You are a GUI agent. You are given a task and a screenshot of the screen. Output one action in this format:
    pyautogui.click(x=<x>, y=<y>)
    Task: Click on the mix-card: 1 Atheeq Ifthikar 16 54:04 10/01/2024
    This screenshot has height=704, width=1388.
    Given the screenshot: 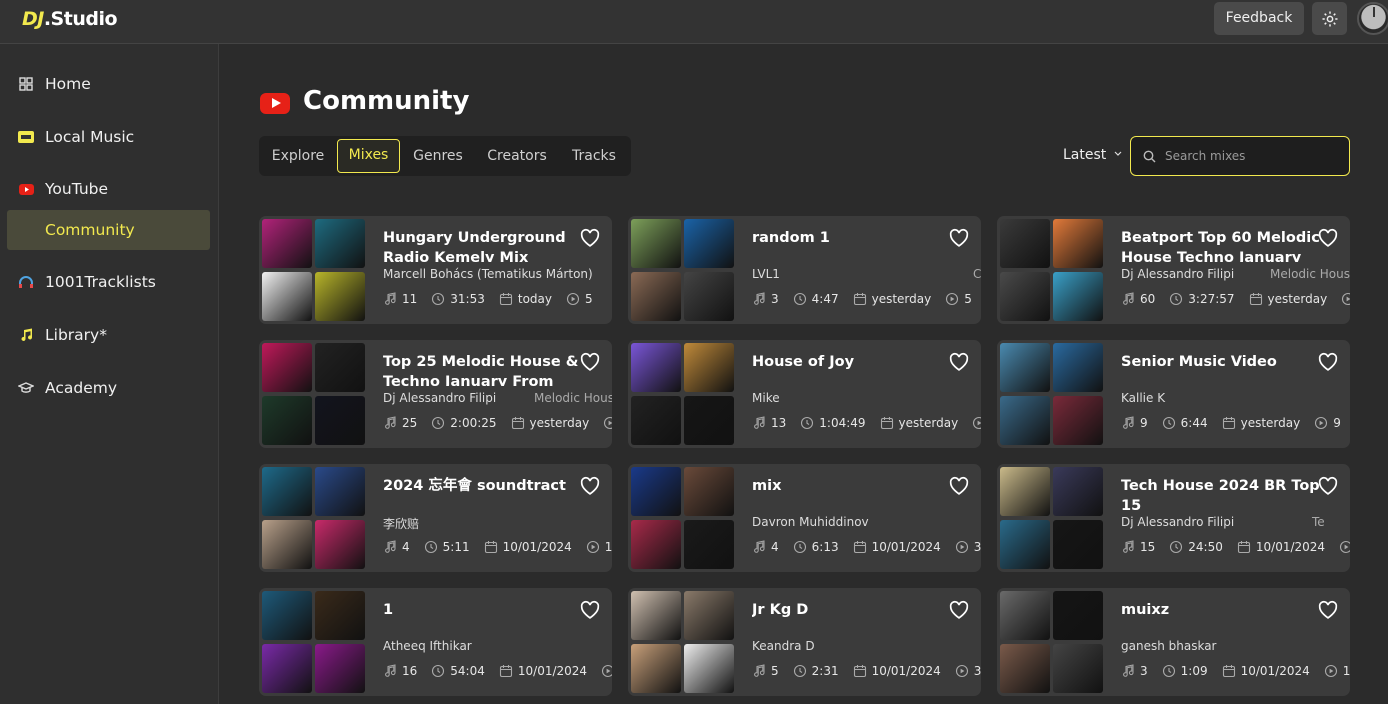 What is the action you would take?
    pyautogui.click(x=435, y=642)
    